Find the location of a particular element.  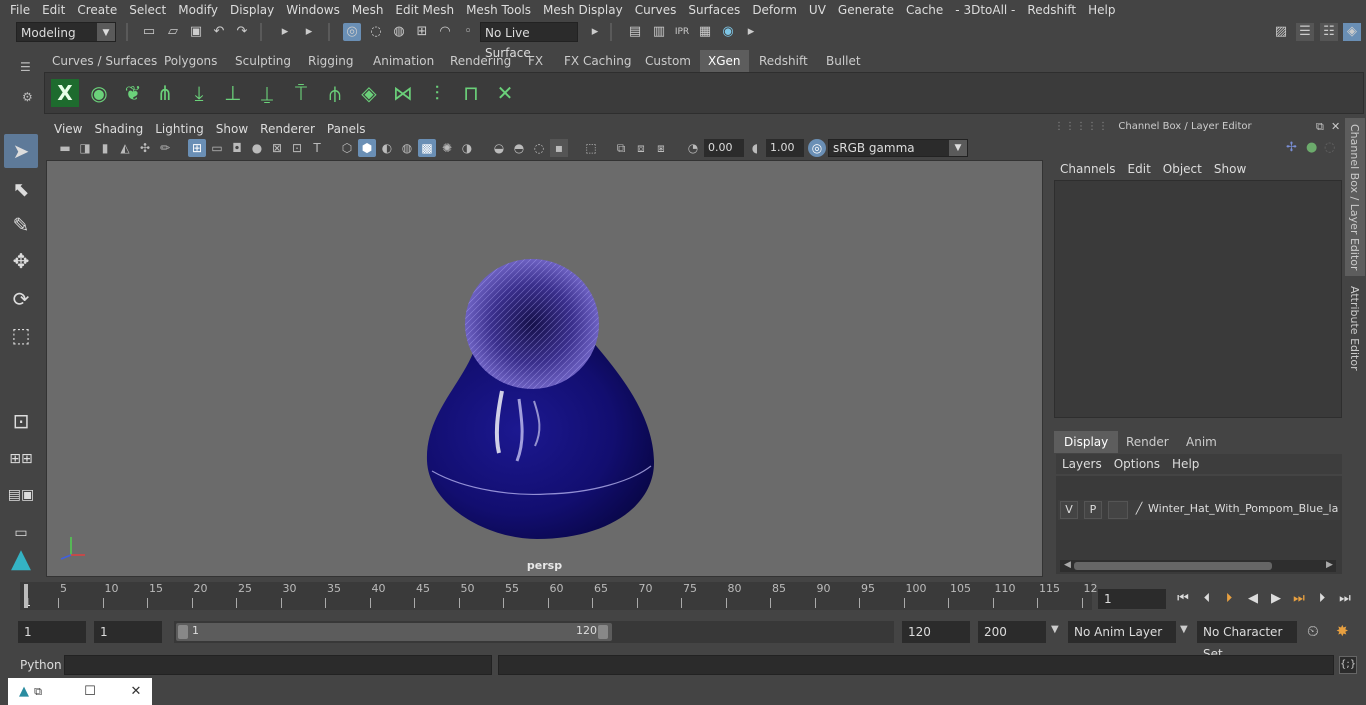

shelf-tab-fx-caching: FX Caching is located at coordinates (597, 61).